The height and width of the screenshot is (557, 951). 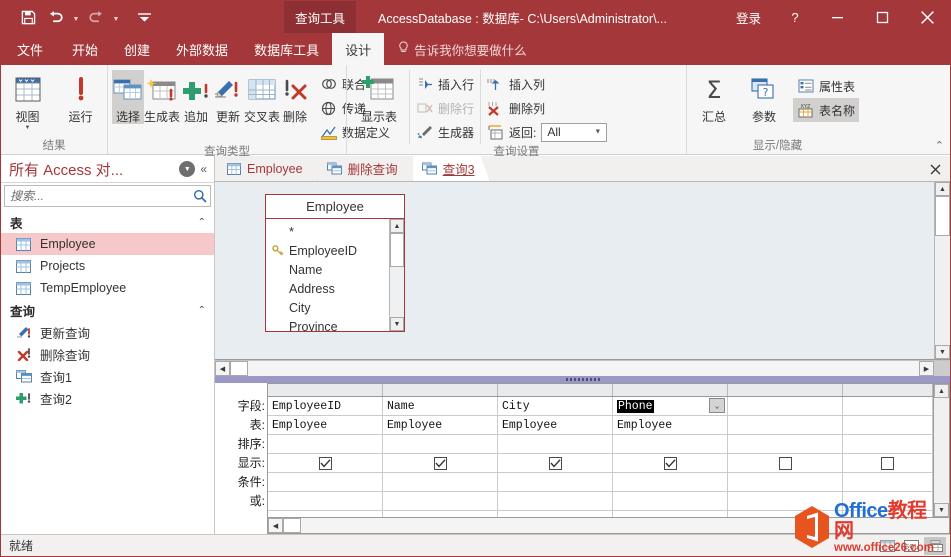 What do you see at coordinates (200, 196) in the screenshot?
I see `search-icon` at bounding box center [200, 196].